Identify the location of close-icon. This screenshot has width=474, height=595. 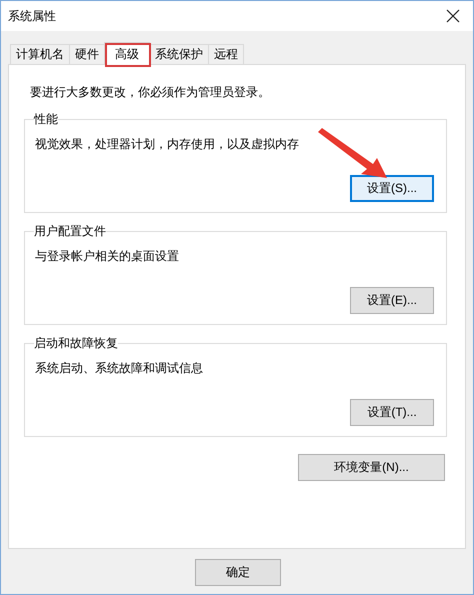
(453, 16).